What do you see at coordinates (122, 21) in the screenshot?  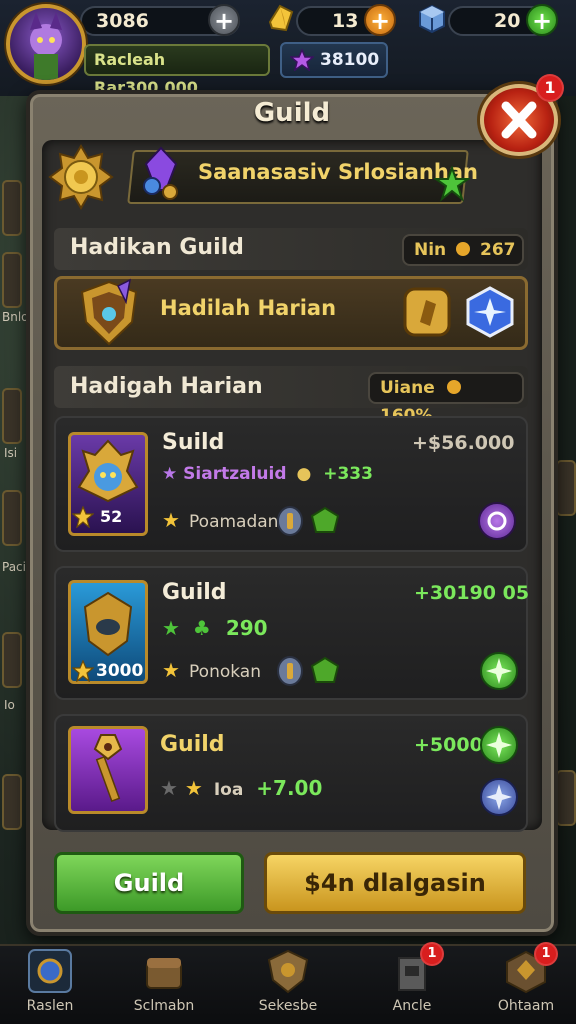 I see `coins-value: 3086` at bounding box center [122, 21].